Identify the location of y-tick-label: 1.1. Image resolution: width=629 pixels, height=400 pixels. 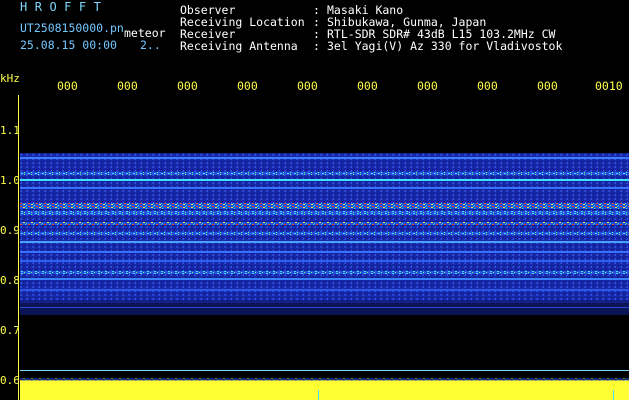
(10, 130).